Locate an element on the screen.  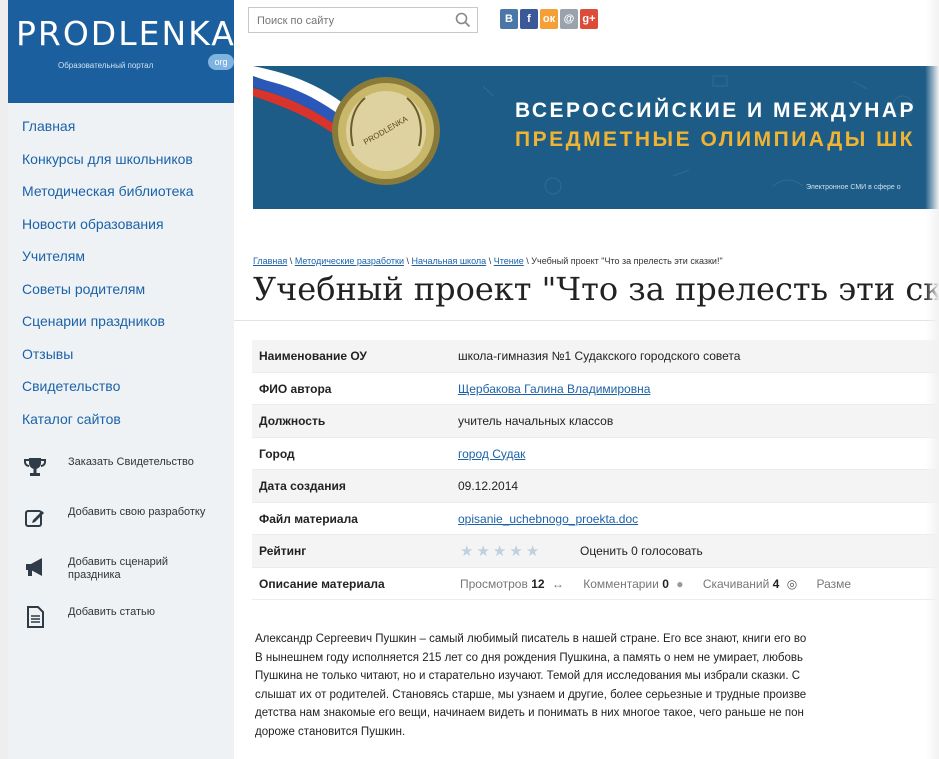
sidebar-item-certificate: Свидетельство is located at coordinates (121, 386).